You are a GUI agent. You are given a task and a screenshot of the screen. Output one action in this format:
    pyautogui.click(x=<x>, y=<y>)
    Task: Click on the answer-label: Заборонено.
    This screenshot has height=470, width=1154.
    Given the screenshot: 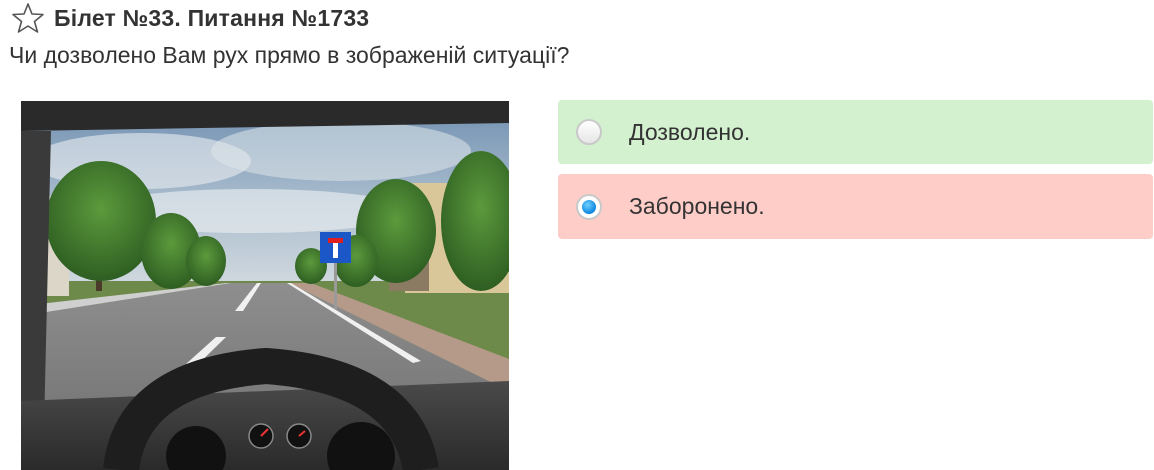 What is the action you would take?
    pyautogui.click(x=697, y=206)
    